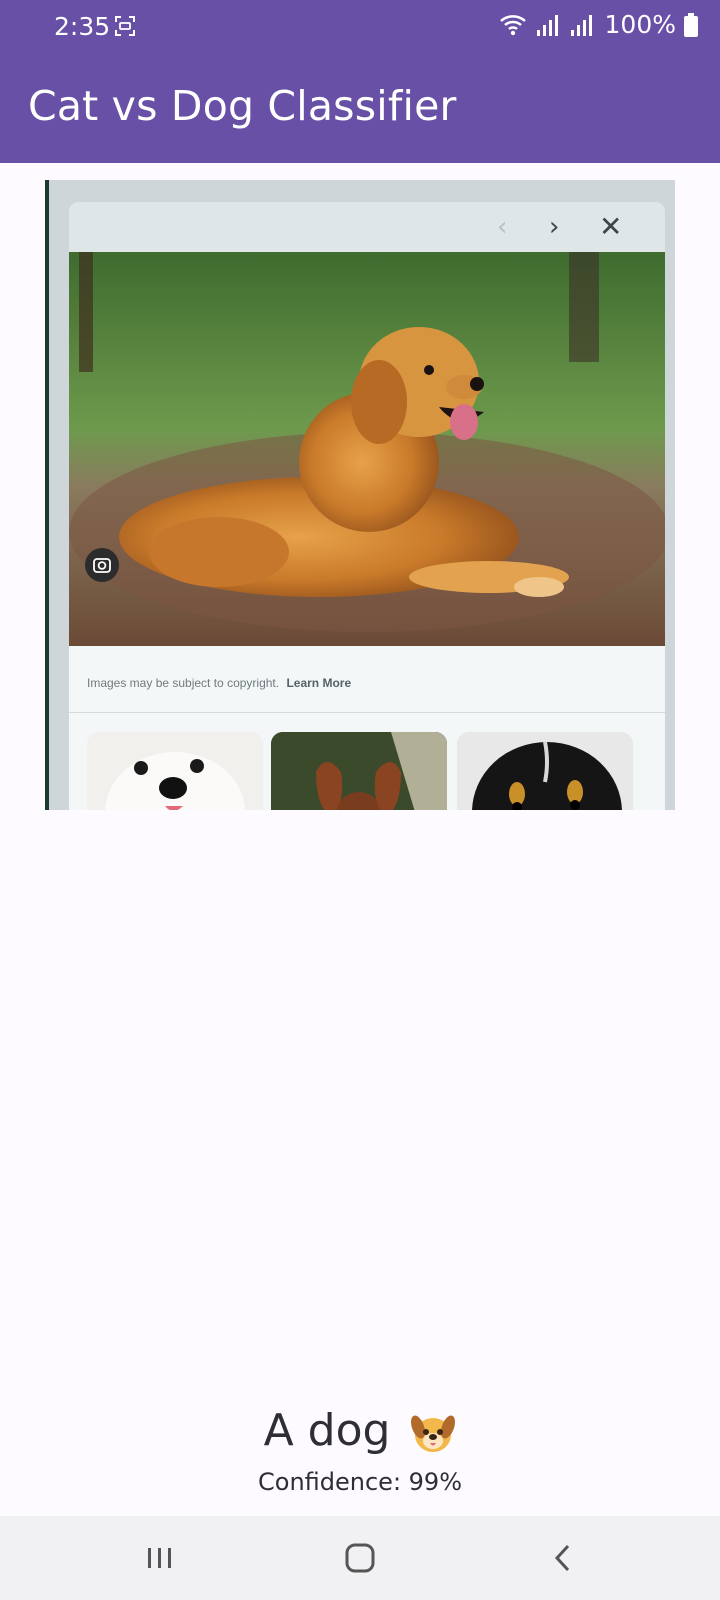  I want to click on divider, so click(367, 712).